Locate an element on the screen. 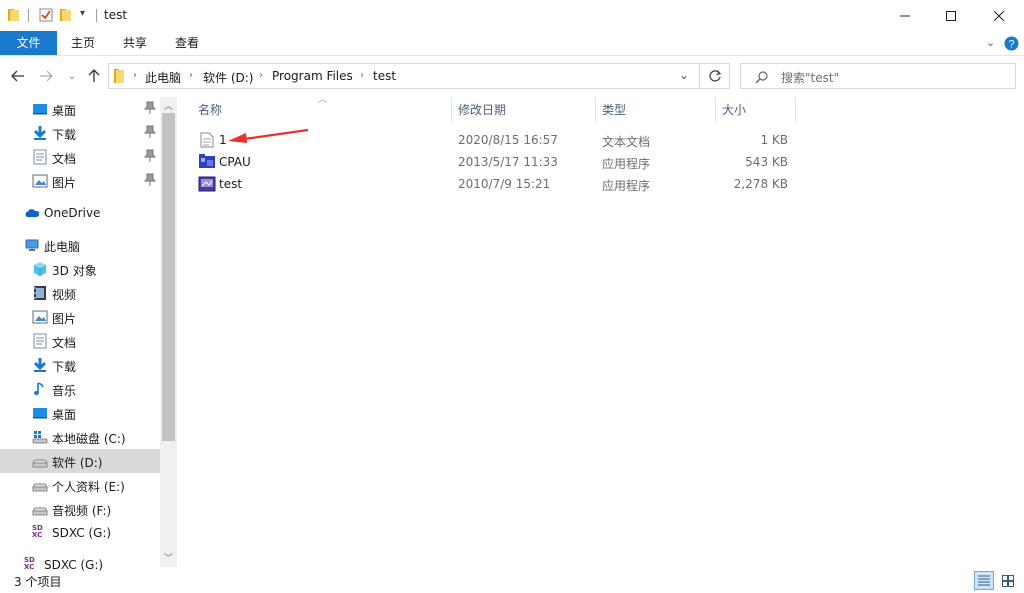  nav-item-drive-d-selected: 软件 (D:) is located at coordinates (80, 461).